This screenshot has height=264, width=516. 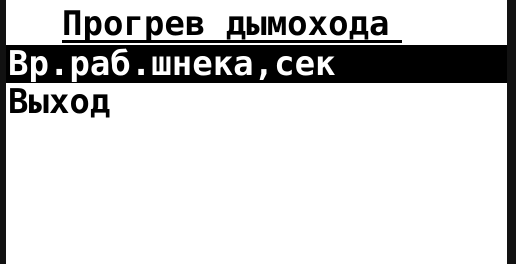 What do you see at coordinates (226, 24) in the screenshot?
I see `screen-title: Прогрев дымохода` at bounding box center [226, 24].